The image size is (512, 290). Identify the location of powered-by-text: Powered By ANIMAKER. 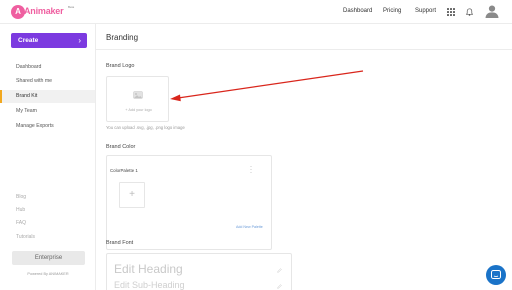
(48, 274).